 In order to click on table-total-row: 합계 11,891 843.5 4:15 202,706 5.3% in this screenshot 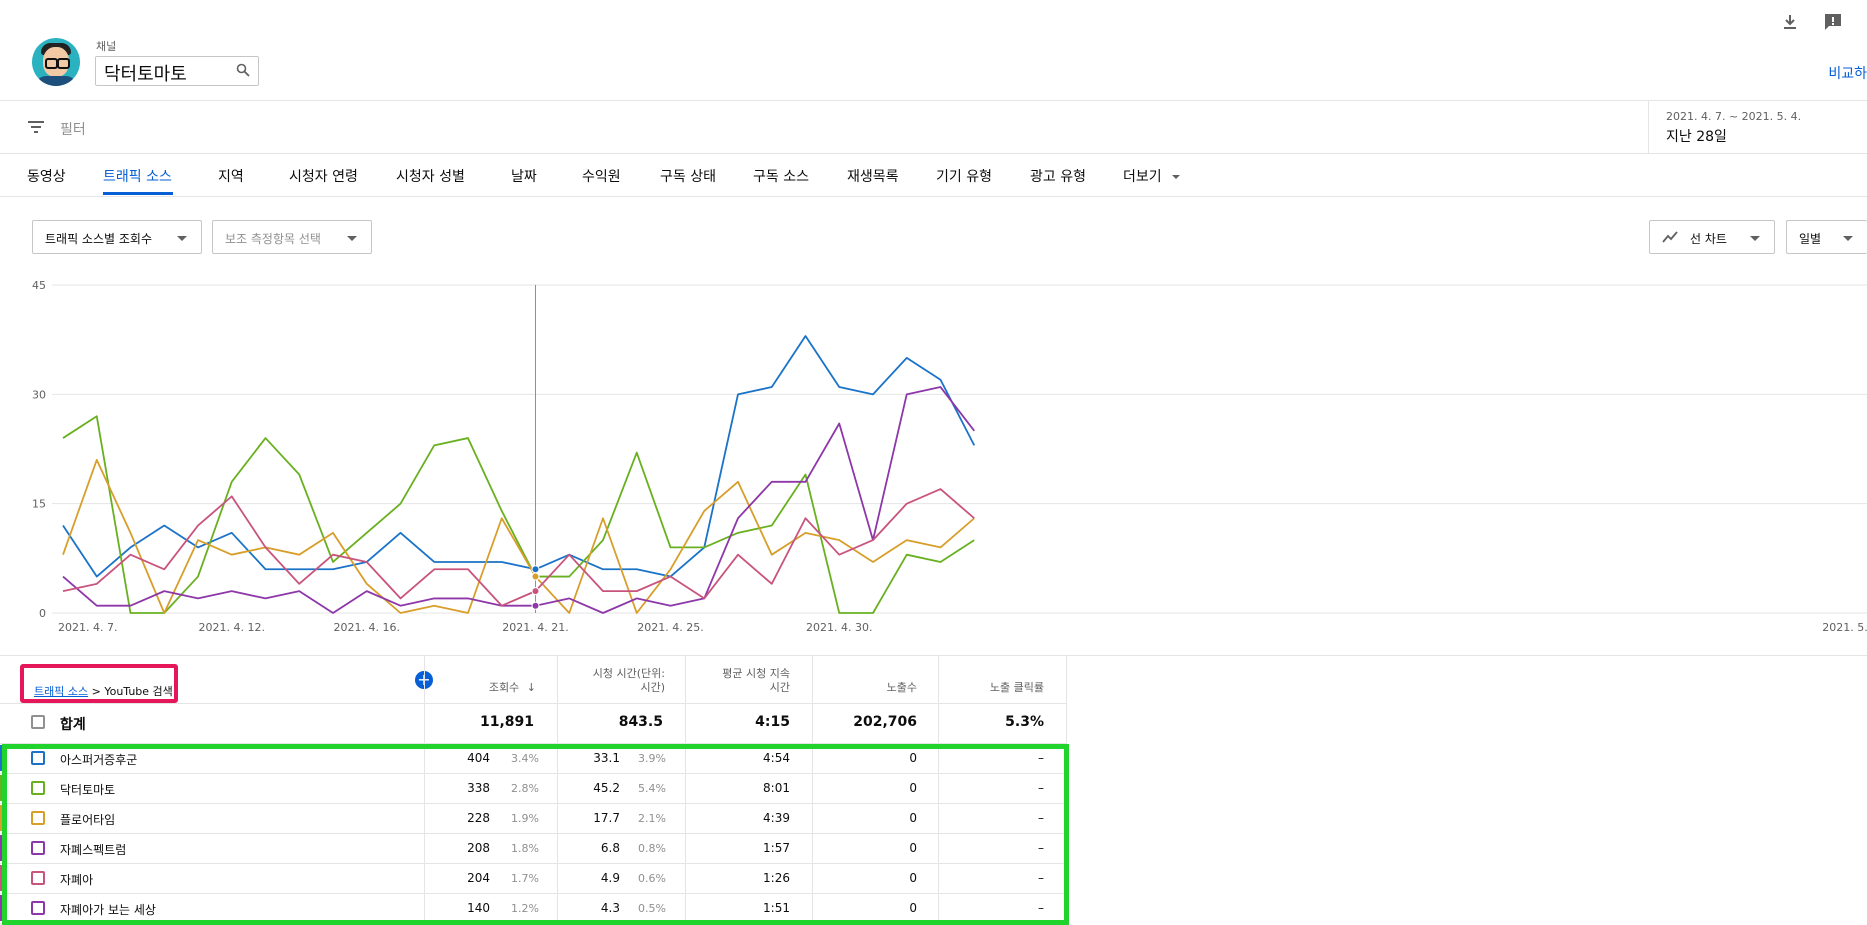, I will do `click(533, 723)`.